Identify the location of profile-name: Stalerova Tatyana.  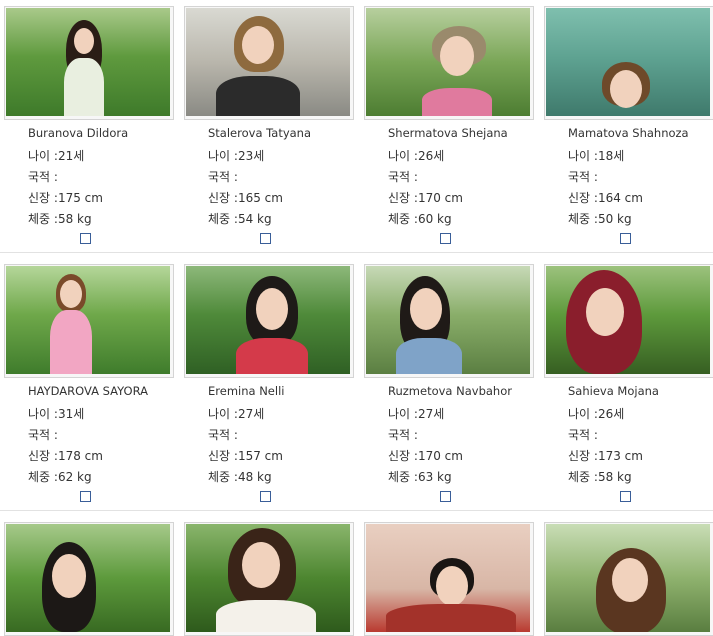
(260, 133).